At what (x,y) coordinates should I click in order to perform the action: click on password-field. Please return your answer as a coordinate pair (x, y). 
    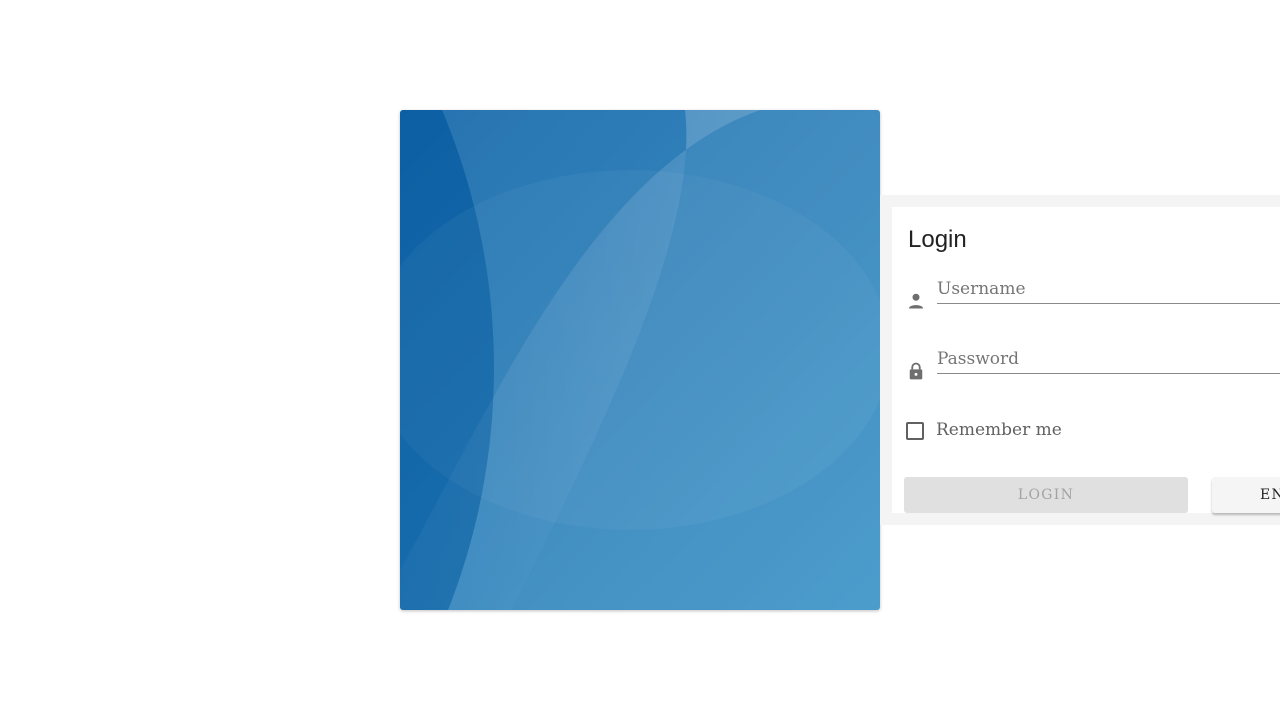
    Looking at the image, I should click on (1108, 359).